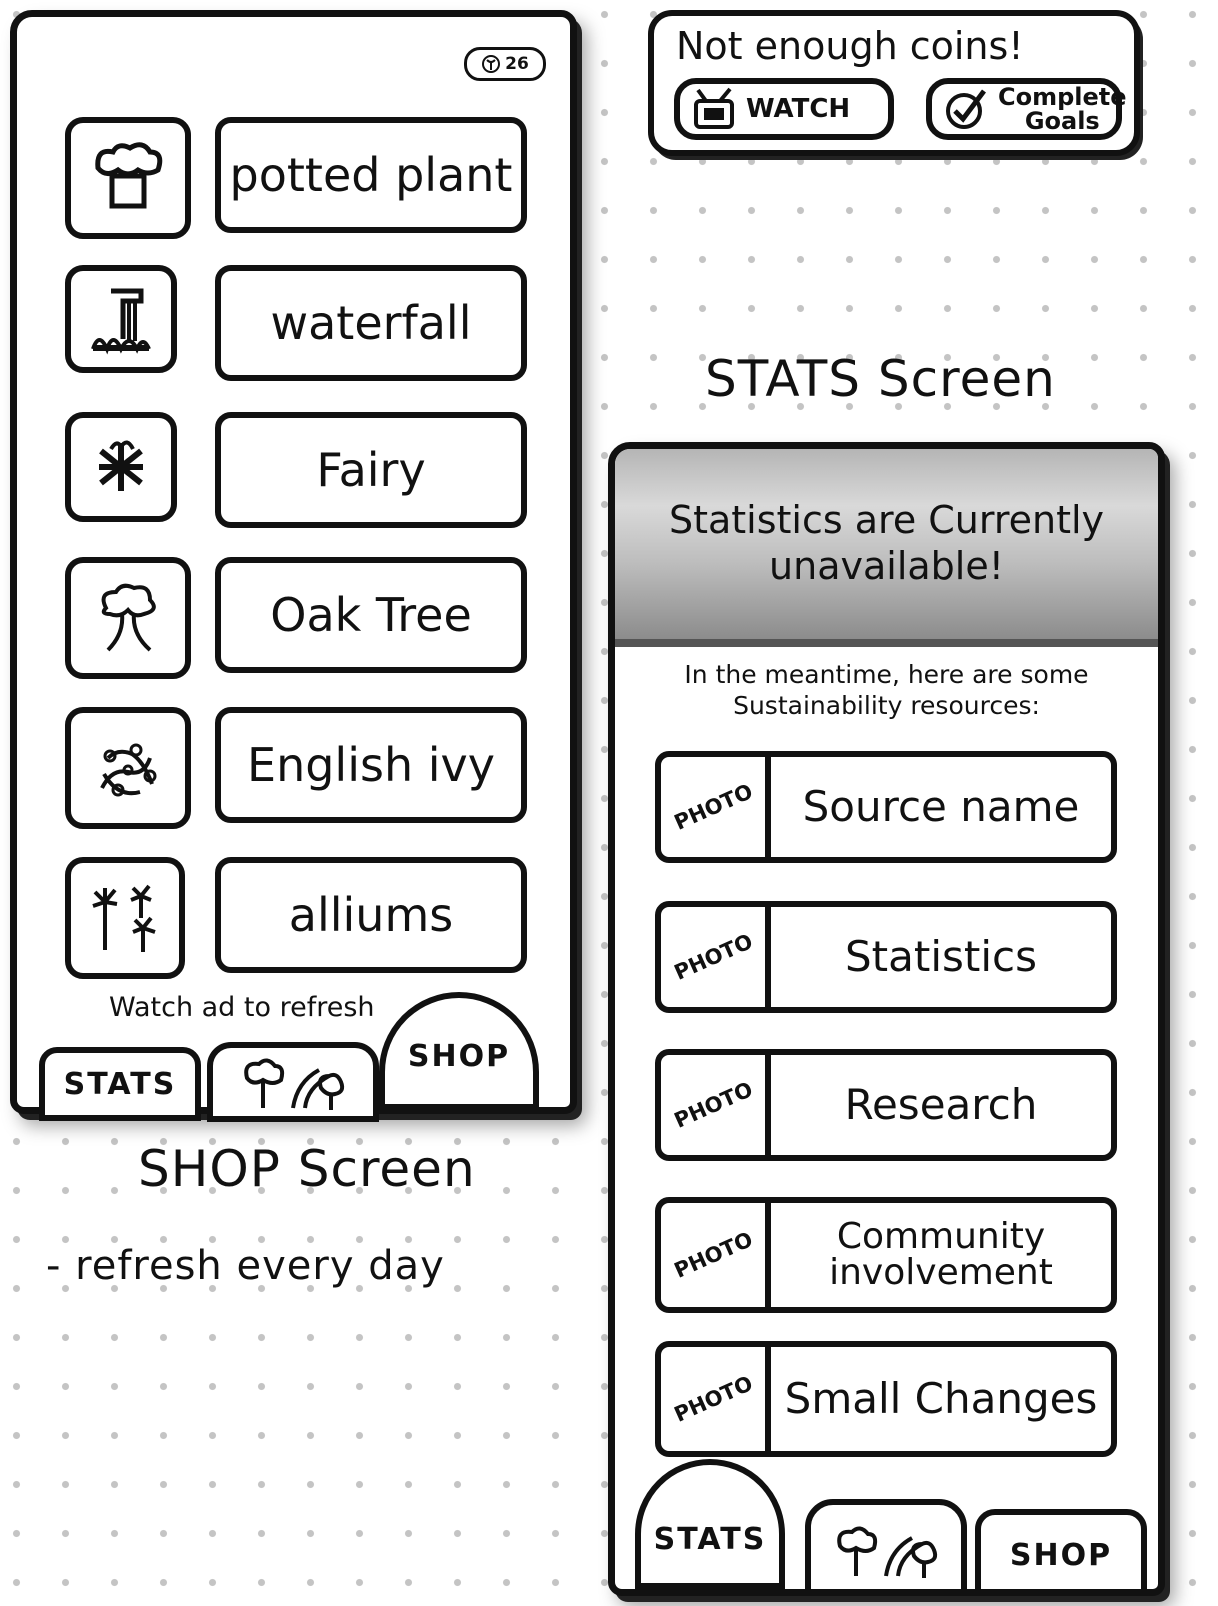 The width and height of the screenshot is (1218, 1606). I want to click on shop-item: Oak Tree, so click(300, 618).